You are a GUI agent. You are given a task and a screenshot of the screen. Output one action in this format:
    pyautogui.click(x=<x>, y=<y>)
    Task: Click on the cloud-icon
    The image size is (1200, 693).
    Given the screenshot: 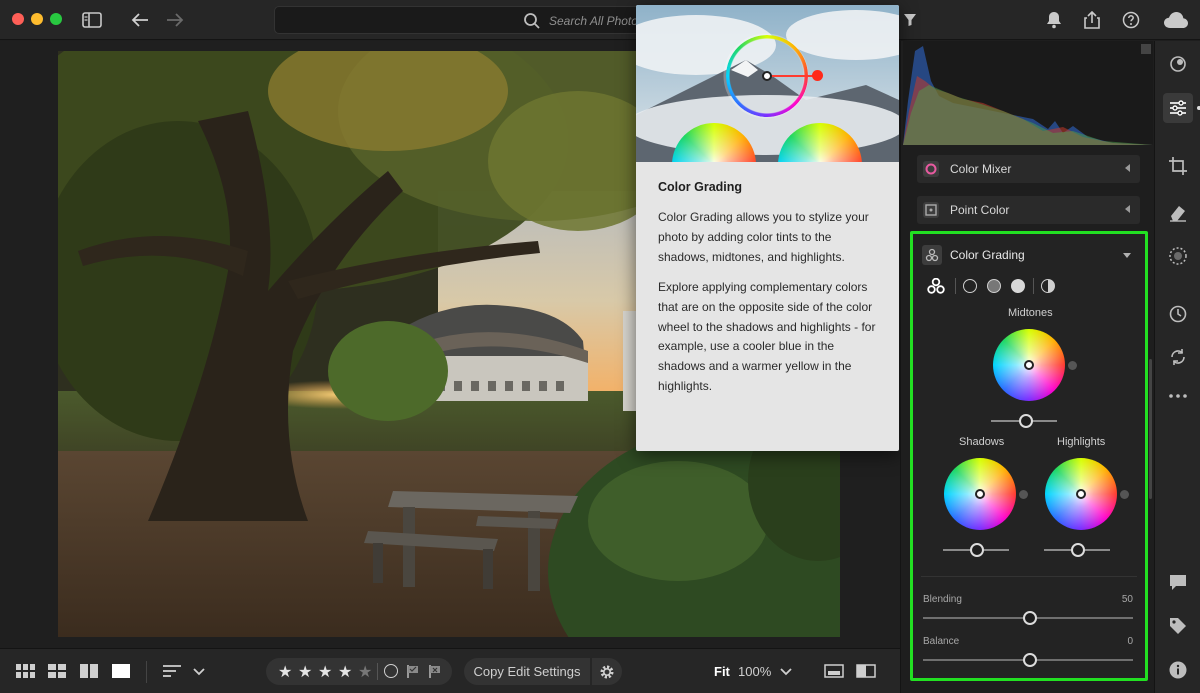 What is the action you would take?
    pyautogui.click(x=1176, y=20)
    